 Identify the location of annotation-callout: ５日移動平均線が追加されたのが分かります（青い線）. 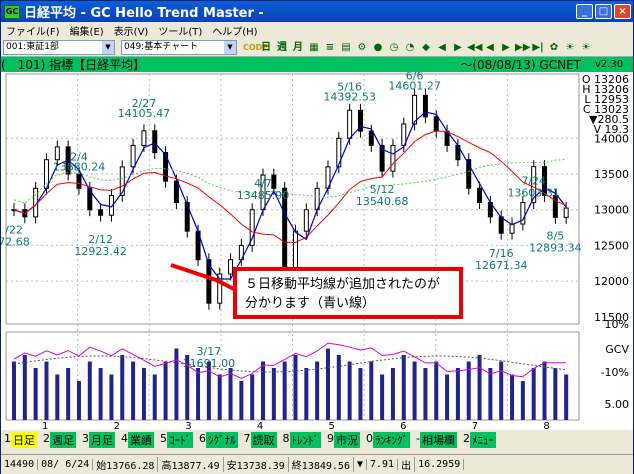
(348, 293).